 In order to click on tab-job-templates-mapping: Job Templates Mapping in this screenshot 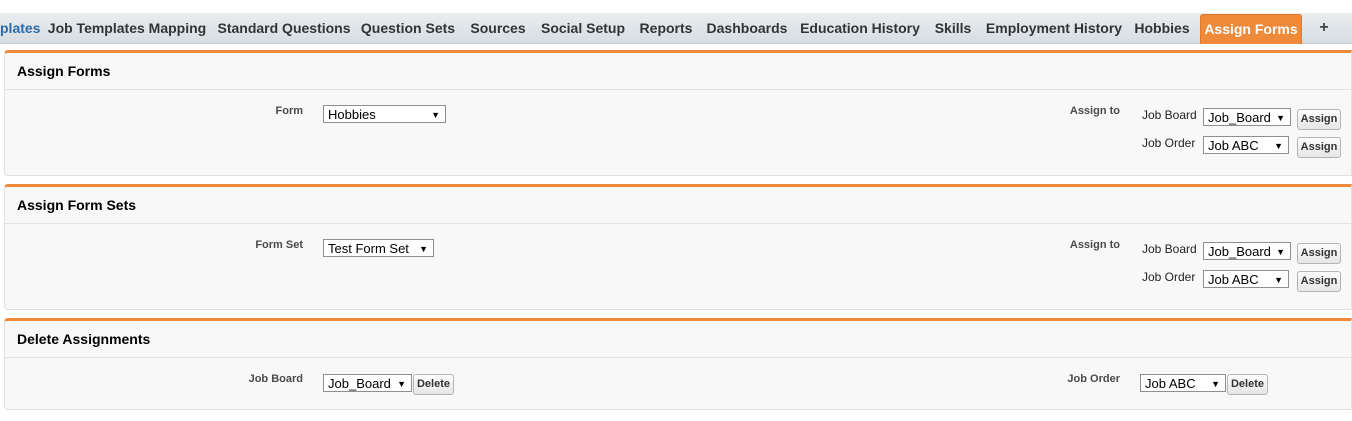, I will do `click(127, 28)`.